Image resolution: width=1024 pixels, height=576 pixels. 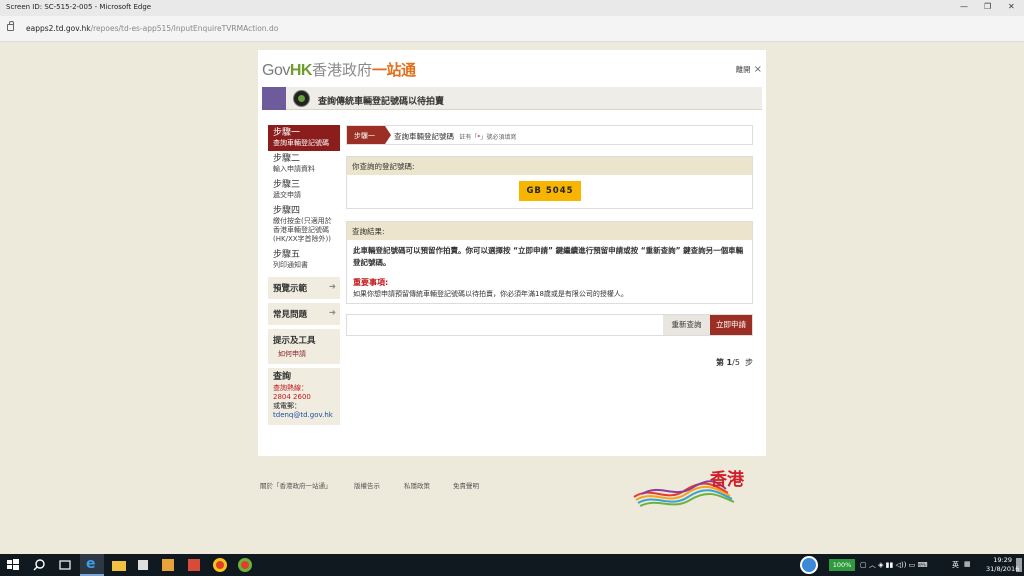 What do you see at coordinates (287, 211) in the screenshot?
I see `step-heading: 步驟四` at bounding box center [287, 211].